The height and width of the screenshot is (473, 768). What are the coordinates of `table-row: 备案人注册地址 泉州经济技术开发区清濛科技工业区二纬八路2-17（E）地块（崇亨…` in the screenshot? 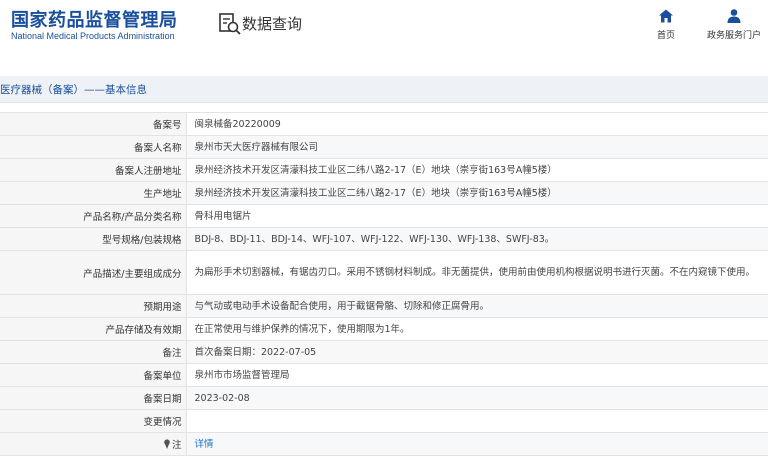 It's located at (384, 170).